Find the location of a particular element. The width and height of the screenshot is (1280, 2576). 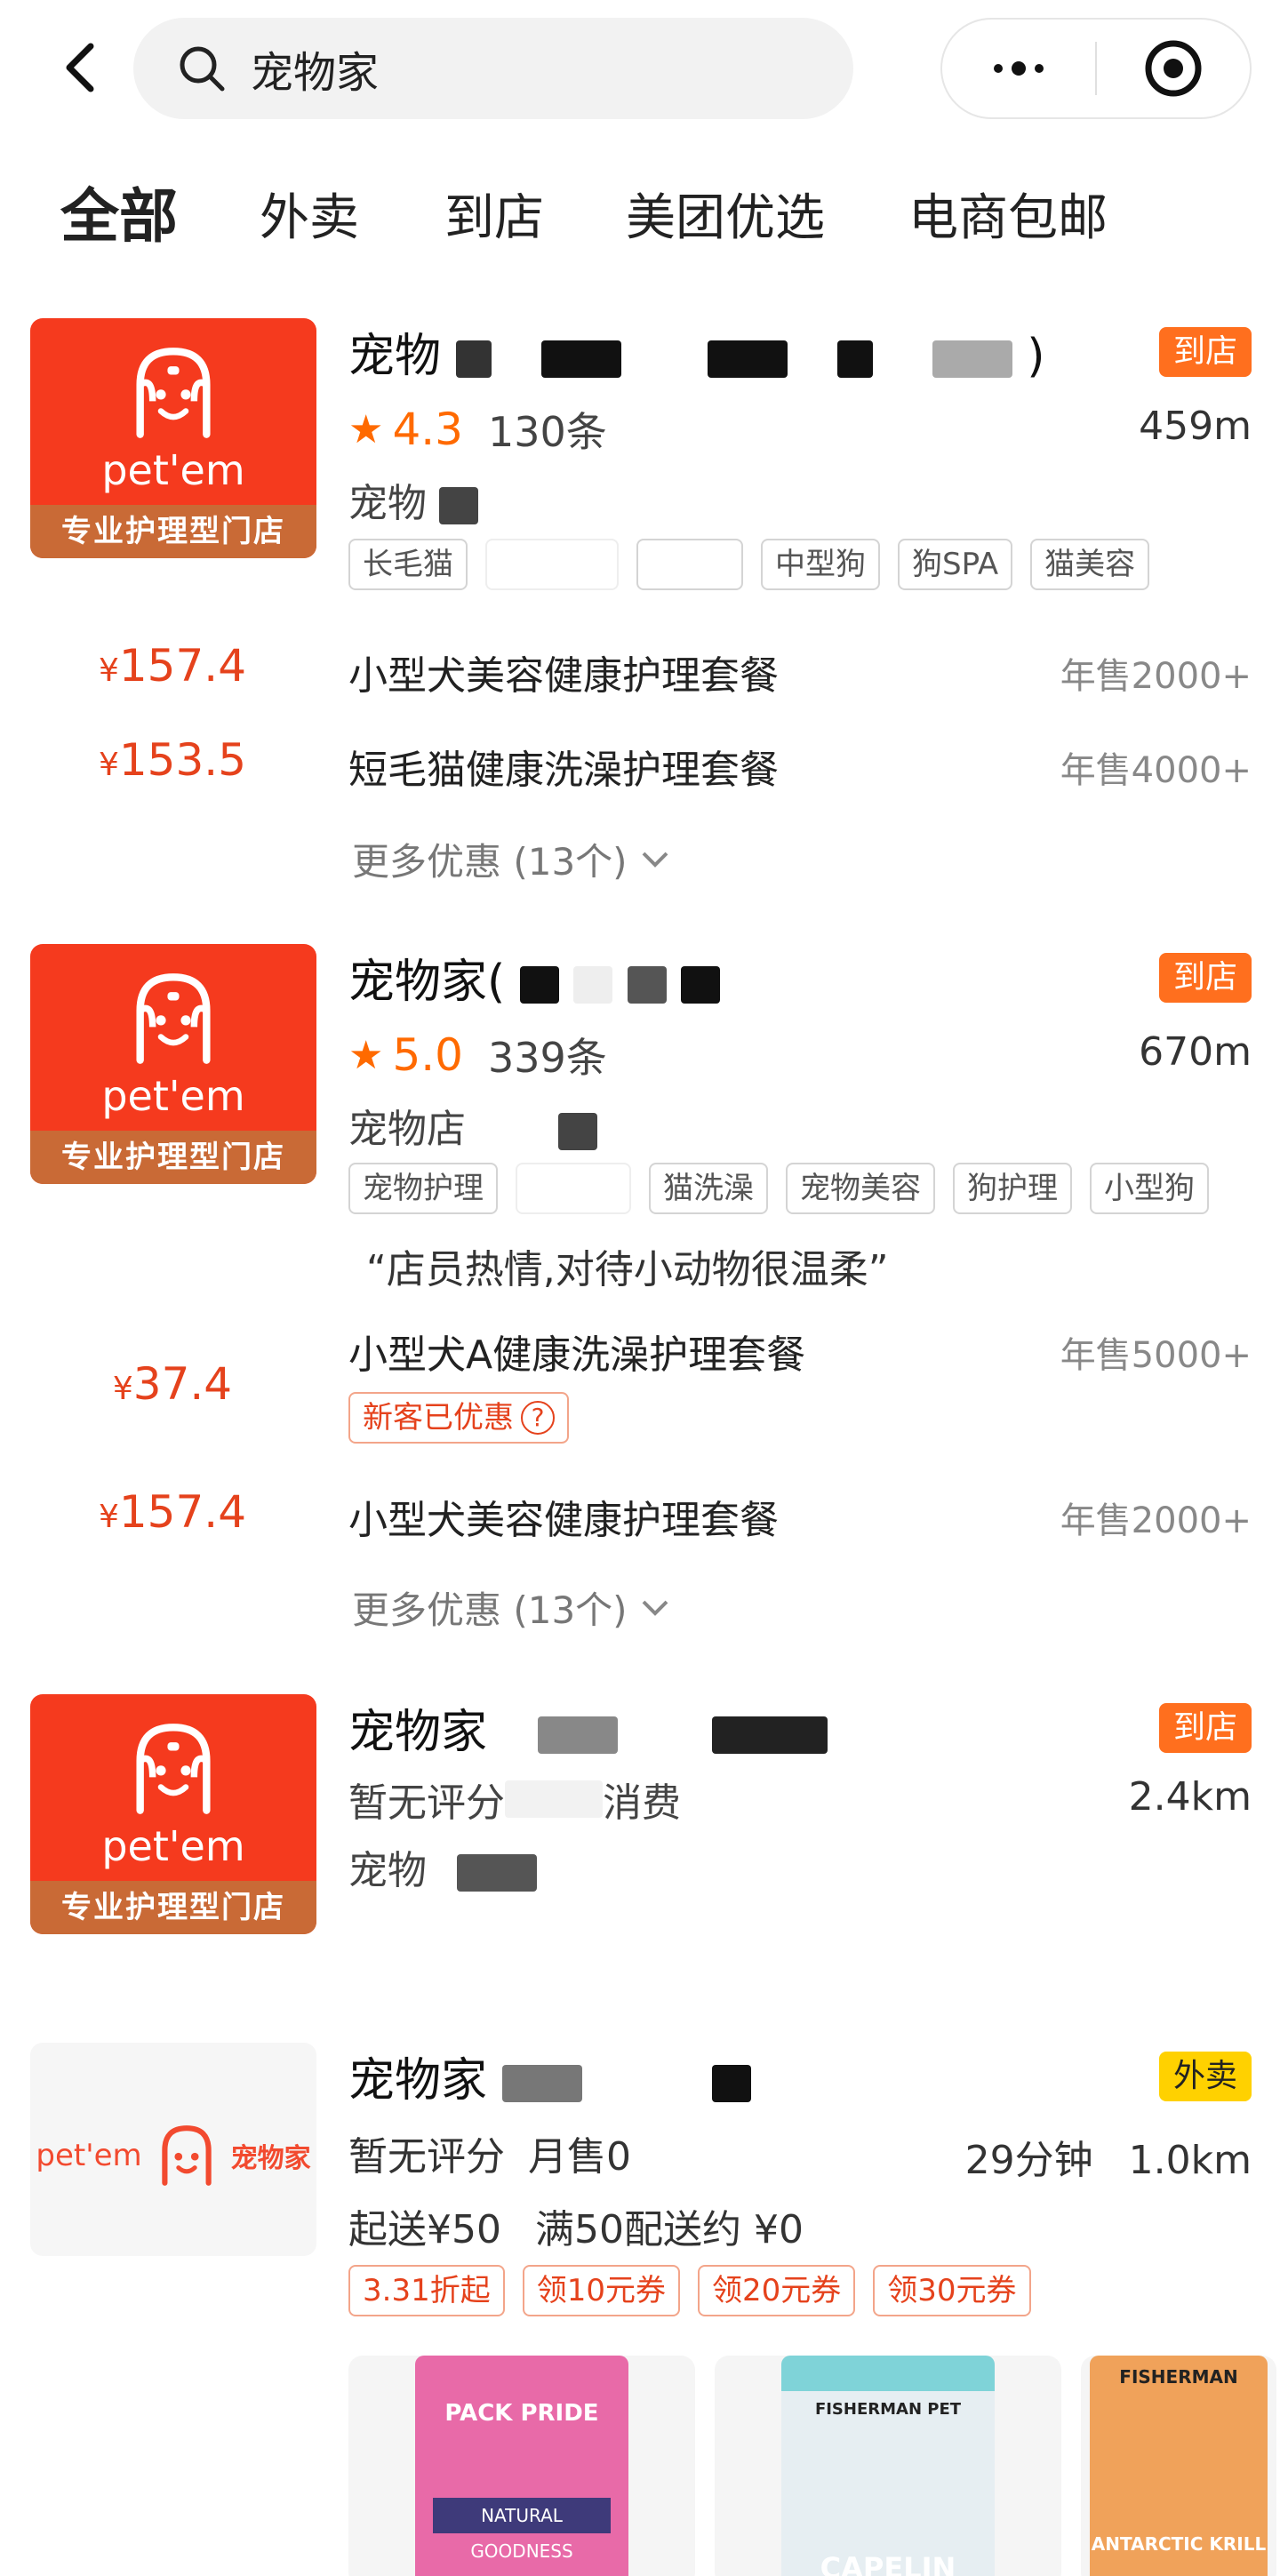

distance: 1.0km is located at coordinates (1190, 2160).